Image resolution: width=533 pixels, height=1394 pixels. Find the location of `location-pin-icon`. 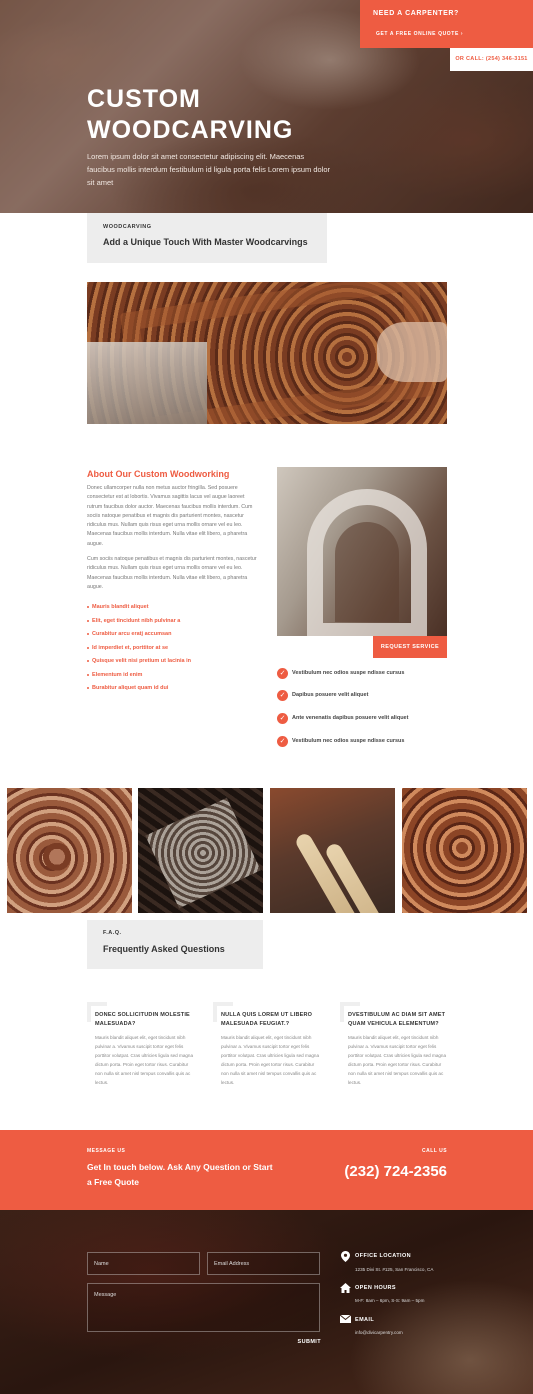

location-pin-icon is located at coordinates (345, 1256).